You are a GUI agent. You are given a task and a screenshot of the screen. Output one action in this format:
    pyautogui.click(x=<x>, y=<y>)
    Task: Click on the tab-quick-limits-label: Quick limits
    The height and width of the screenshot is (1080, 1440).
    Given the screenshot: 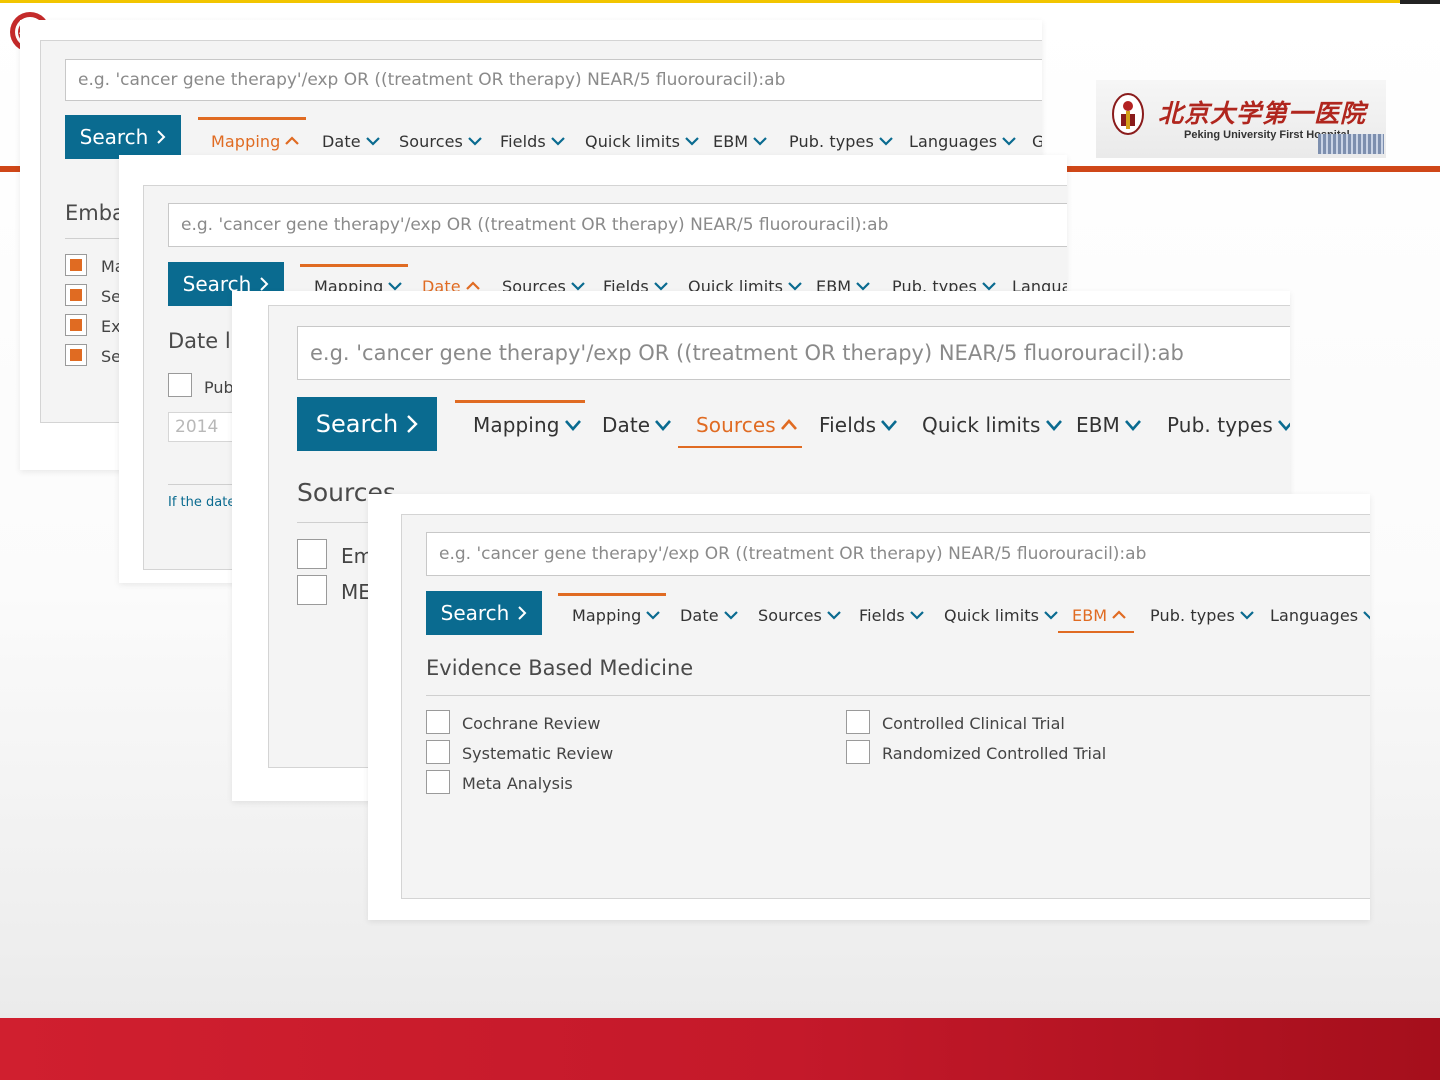 What is the action you would take?
    pyautogui.click(x=981, y=425)
    